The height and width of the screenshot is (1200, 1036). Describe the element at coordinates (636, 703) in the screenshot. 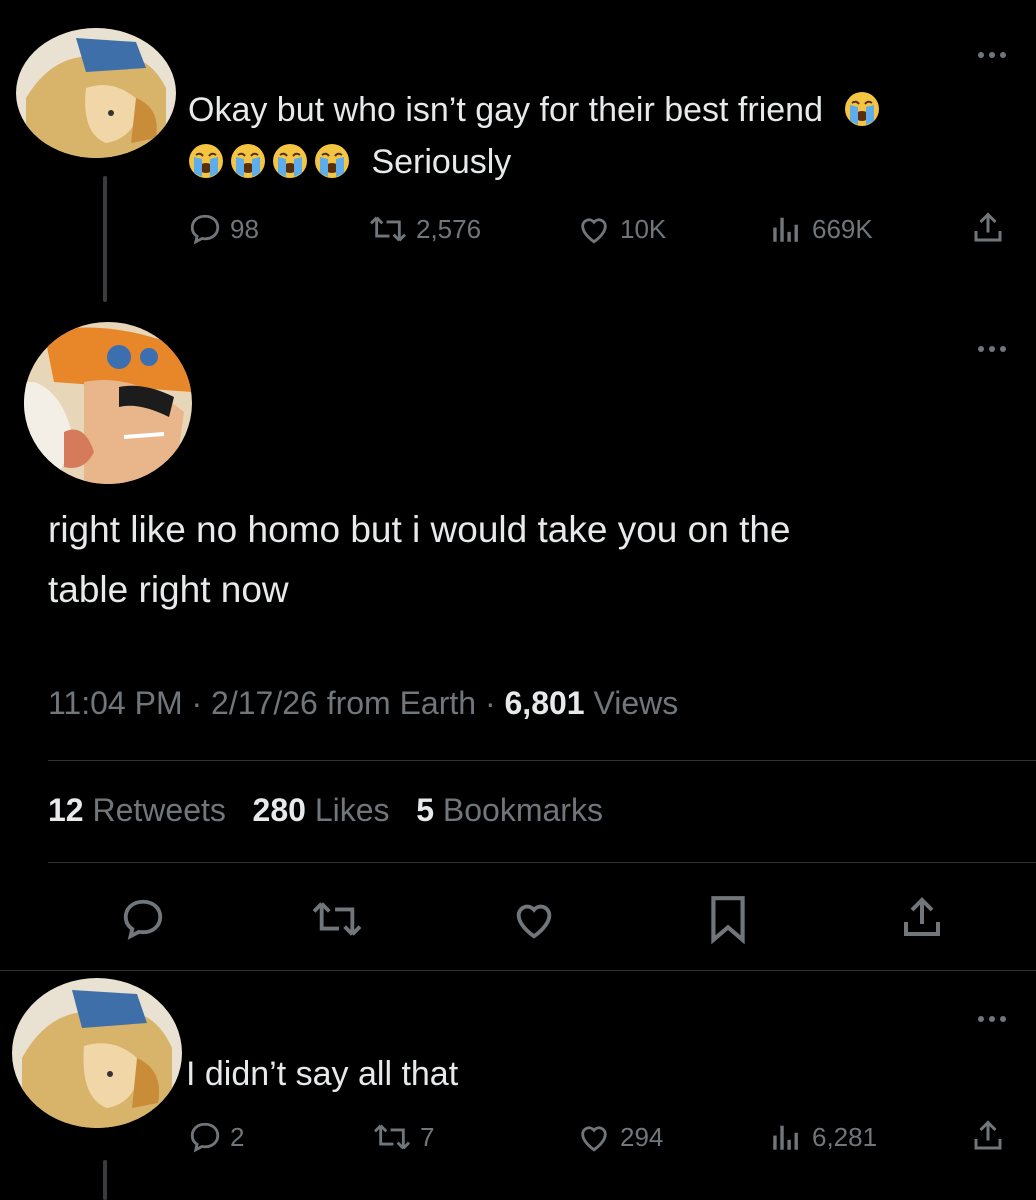

I see `tweet2-views-label: Views` at that location.